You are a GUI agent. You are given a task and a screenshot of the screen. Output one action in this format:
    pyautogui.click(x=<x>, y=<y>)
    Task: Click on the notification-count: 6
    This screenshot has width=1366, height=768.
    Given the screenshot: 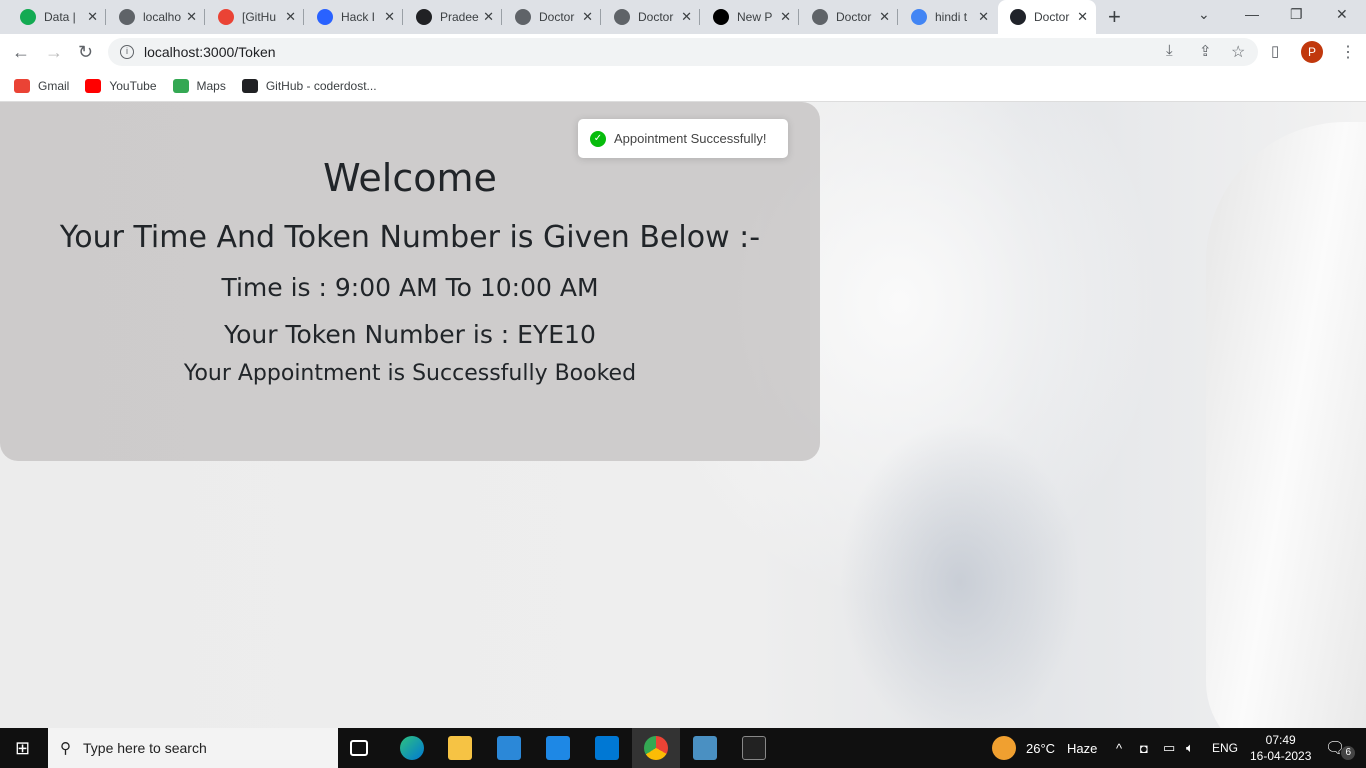 What is the action you would take?
    pyautogui.click(x=1348, y=753)
    